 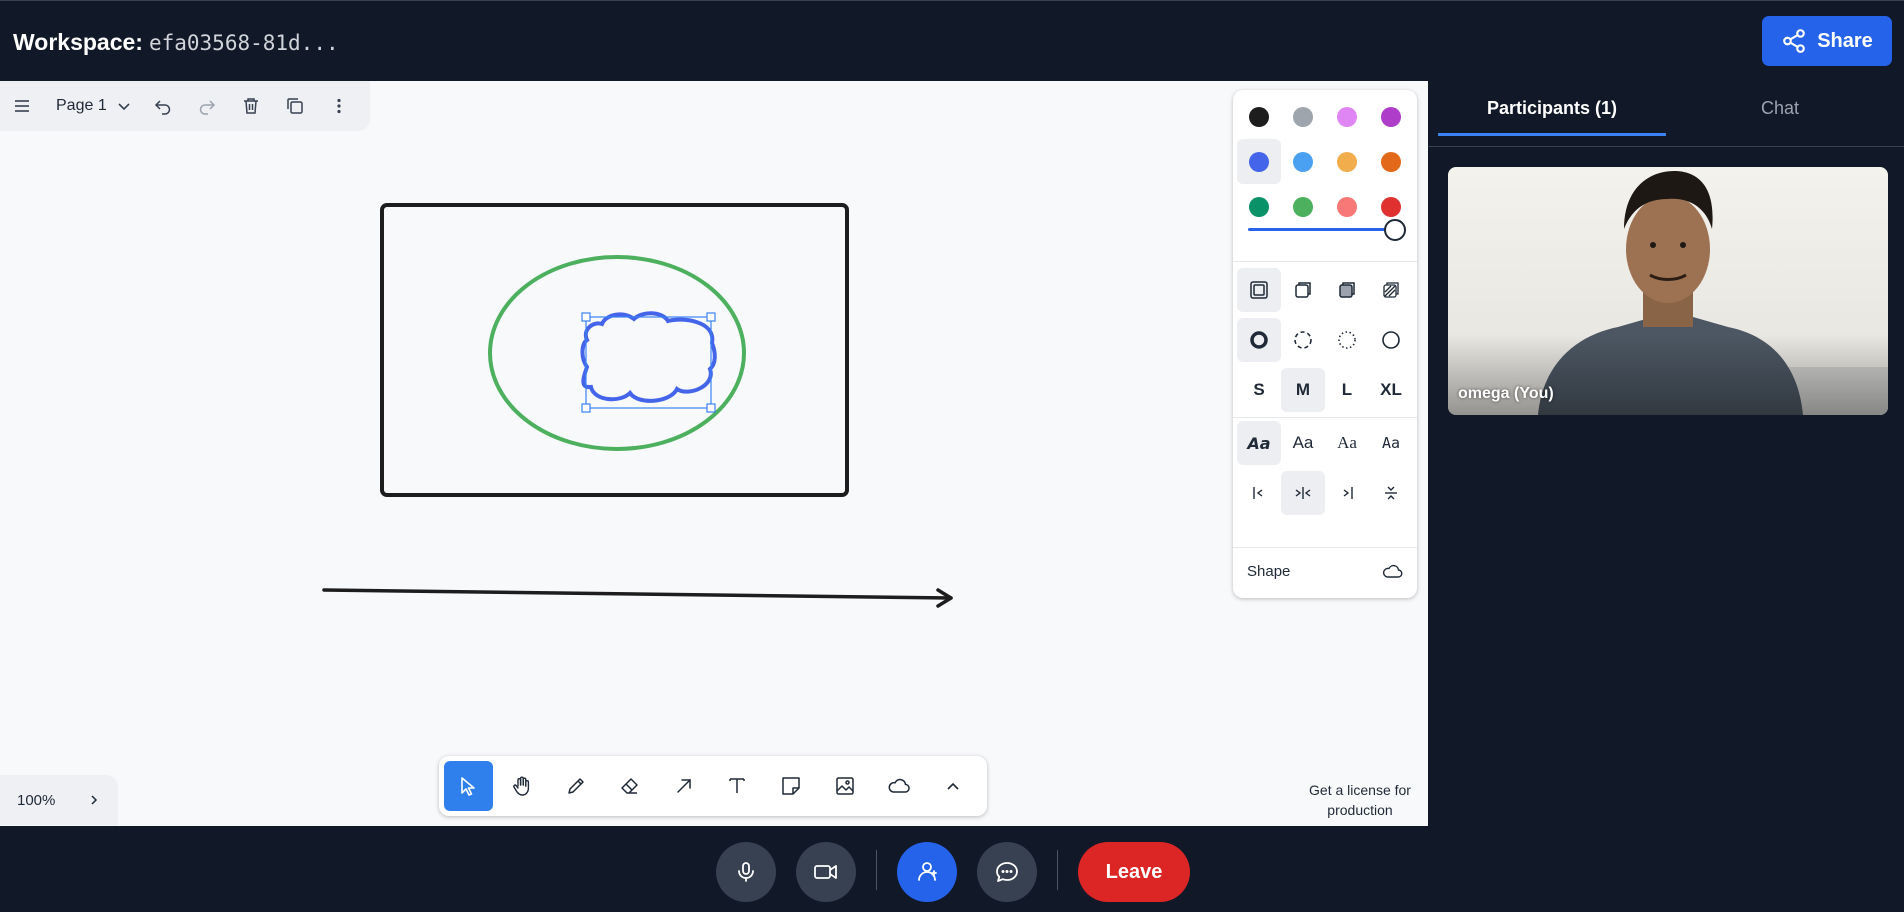 I want to click on participant-video-tile: omega (You), so click(x=1668, y=291).